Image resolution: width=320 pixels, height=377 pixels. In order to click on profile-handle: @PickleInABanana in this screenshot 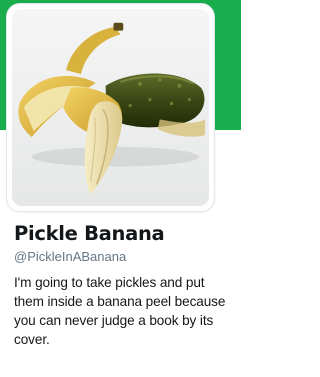, I will do `click(70, 256)`.